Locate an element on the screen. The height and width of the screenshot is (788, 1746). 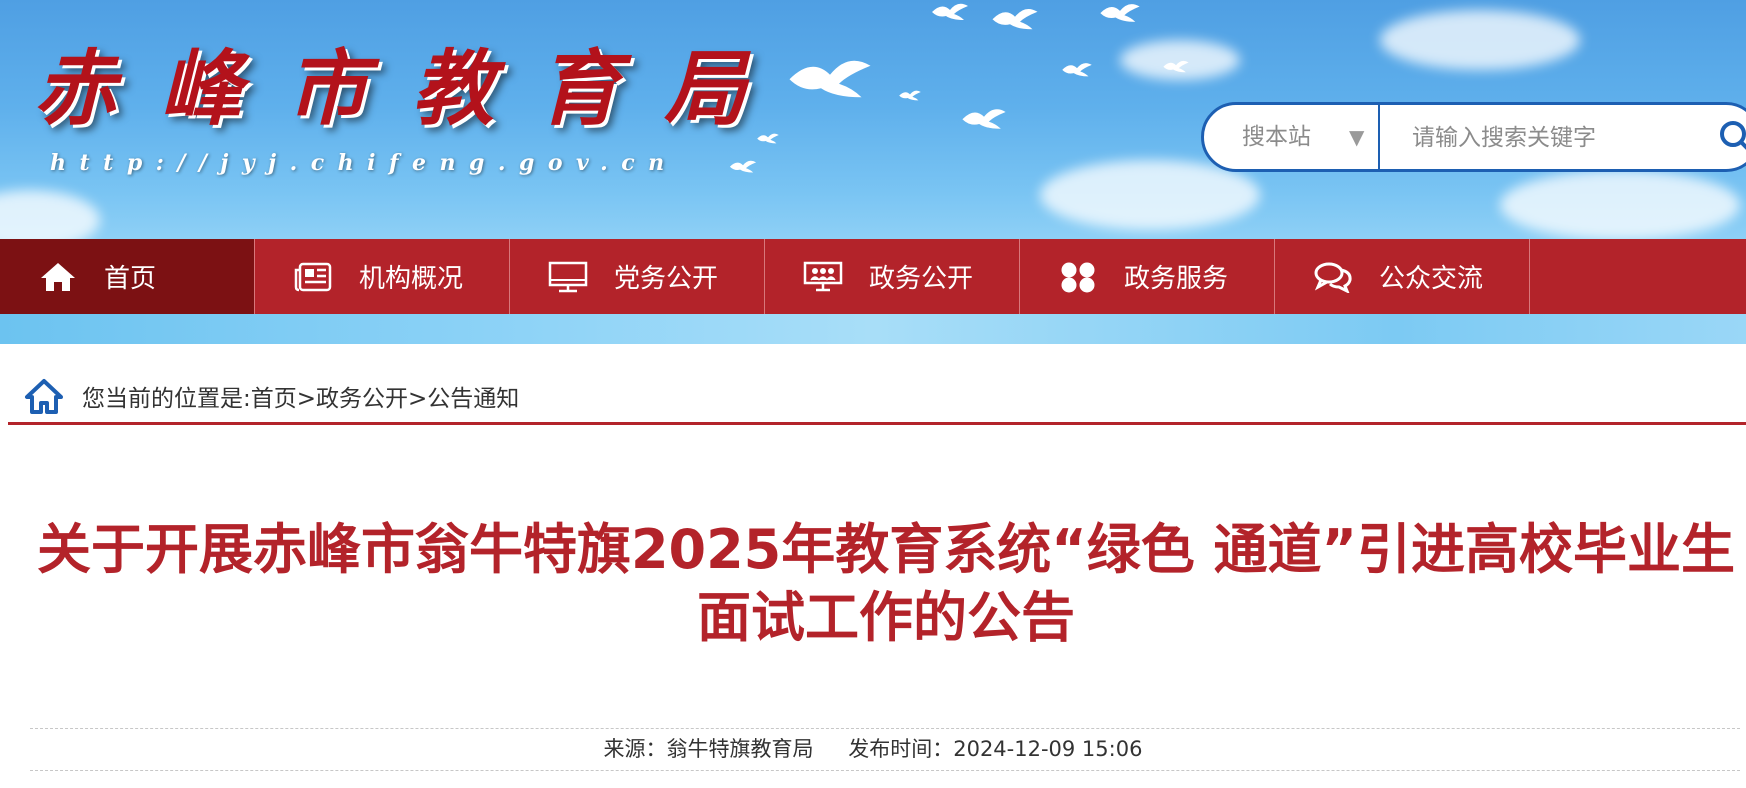
nav-item-label: 机构概况 is located at coordinates (411, 279).